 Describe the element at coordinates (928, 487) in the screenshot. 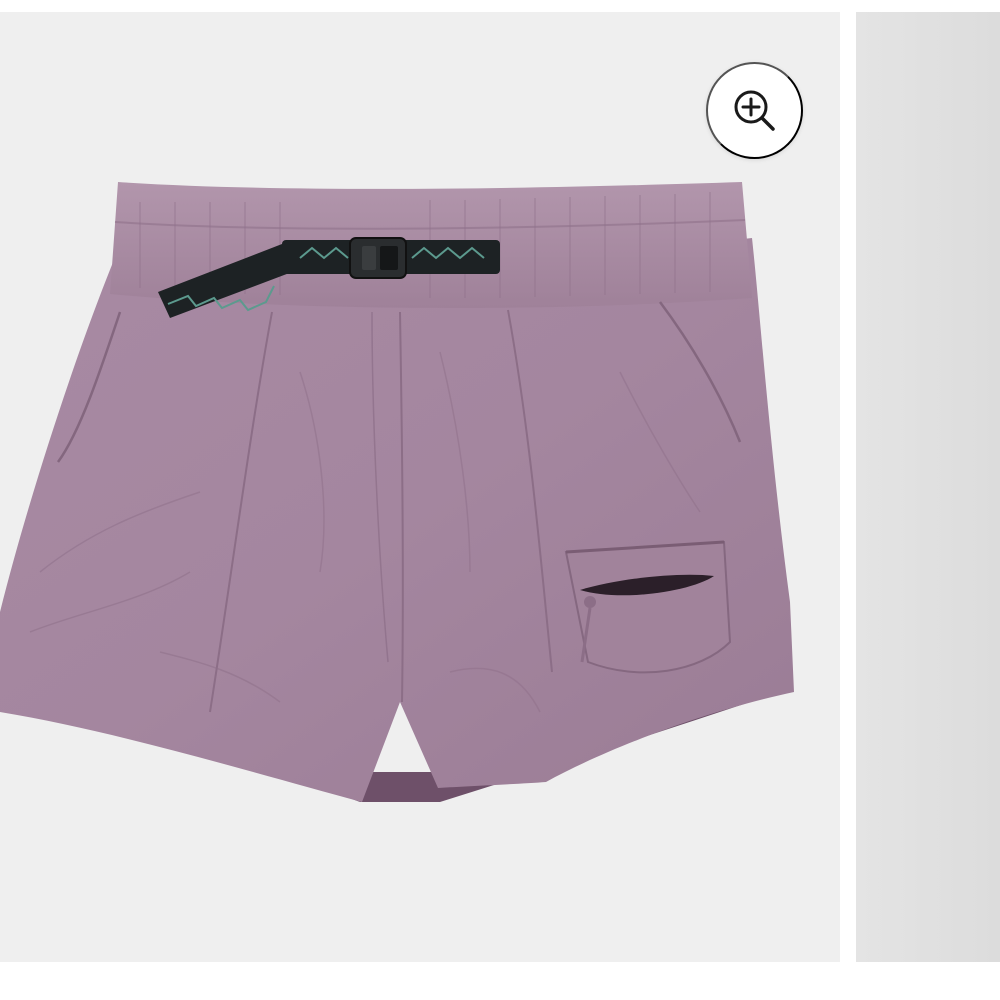

I see `next-product-image-slide` at that location.